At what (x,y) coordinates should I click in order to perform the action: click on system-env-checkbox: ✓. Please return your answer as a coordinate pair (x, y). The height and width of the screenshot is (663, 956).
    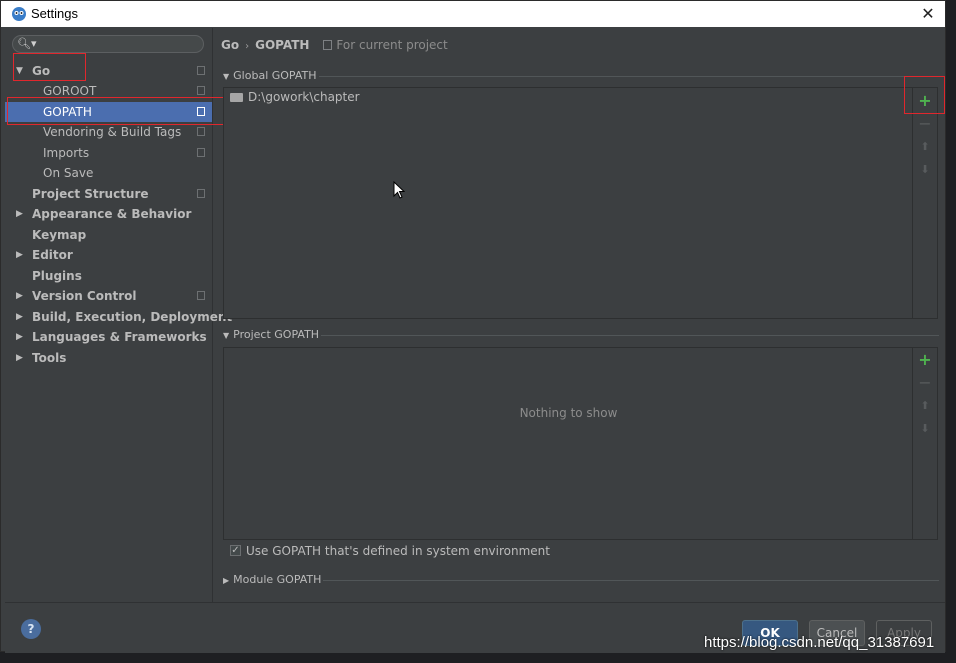
    Looking at the image, I should click on (235, 550).